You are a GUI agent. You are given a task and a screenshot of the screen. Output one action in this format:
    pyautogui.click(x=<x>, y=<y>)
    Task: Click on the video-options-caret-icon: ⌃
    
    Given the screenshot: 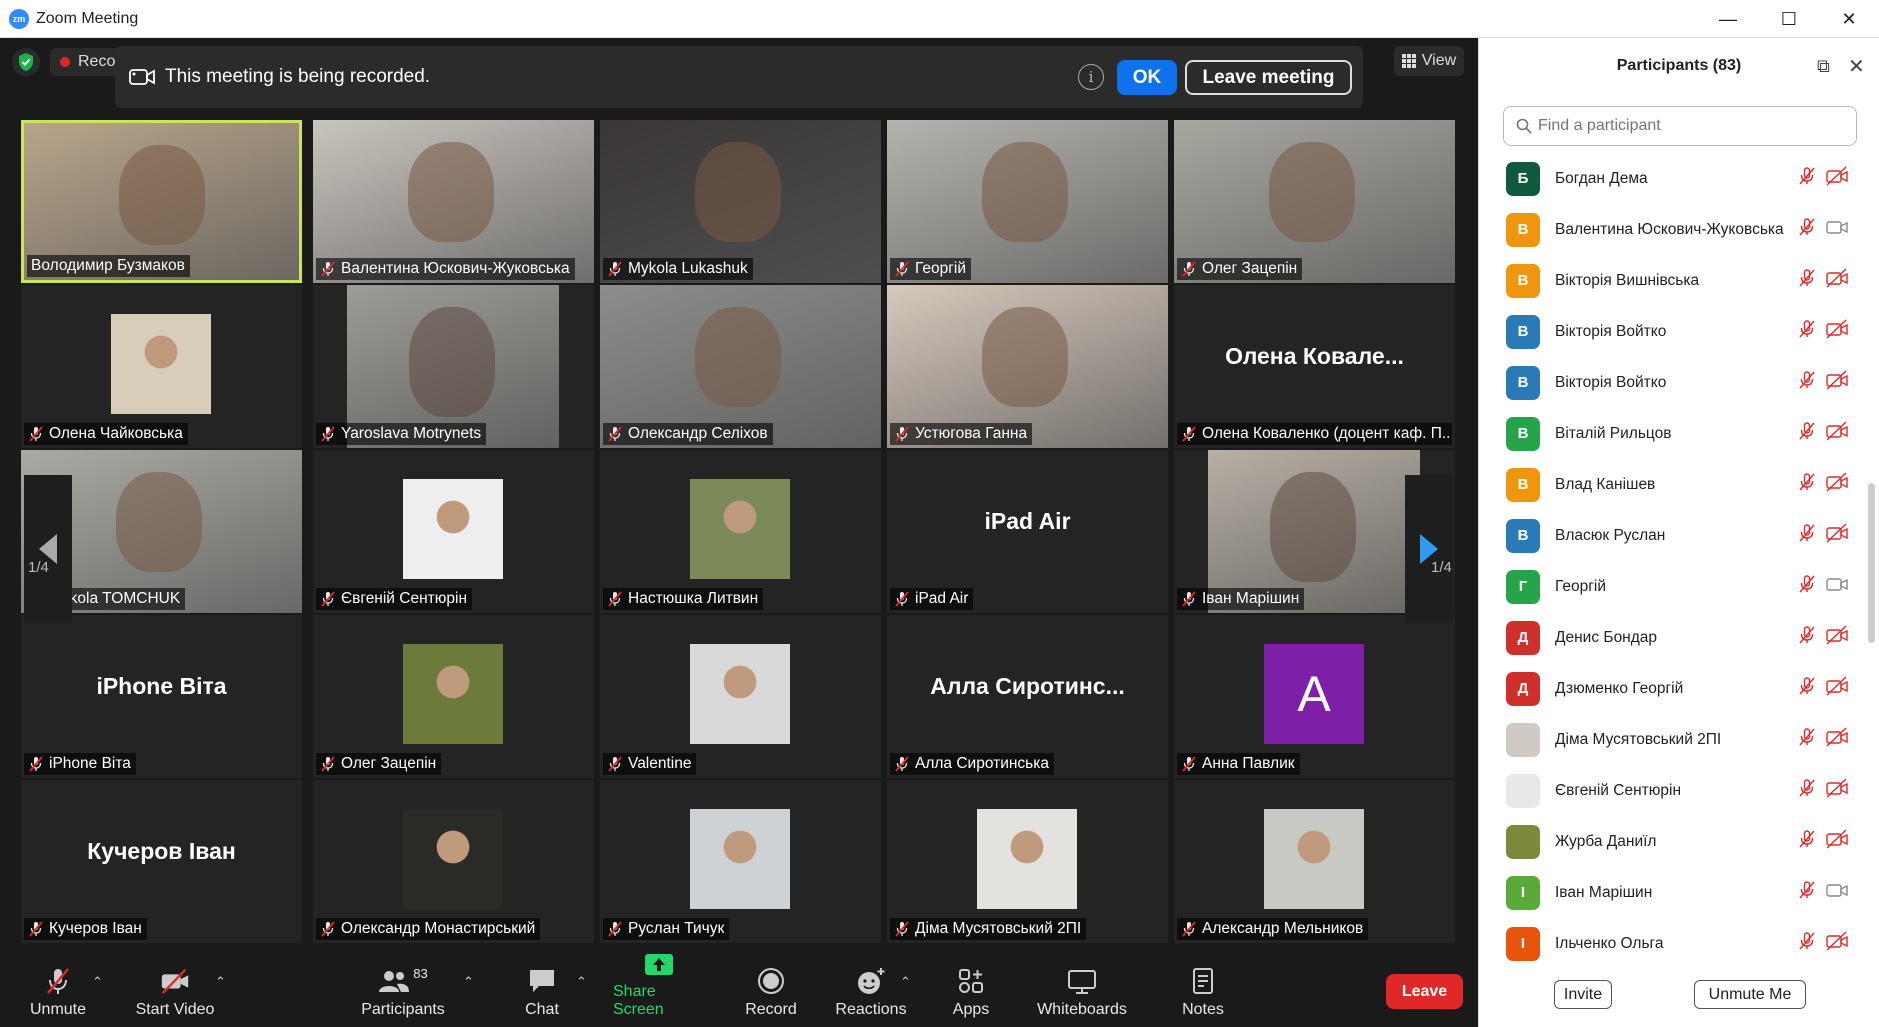 What is the action you would take?
    pyautogui.click(x=220, y=982)
    